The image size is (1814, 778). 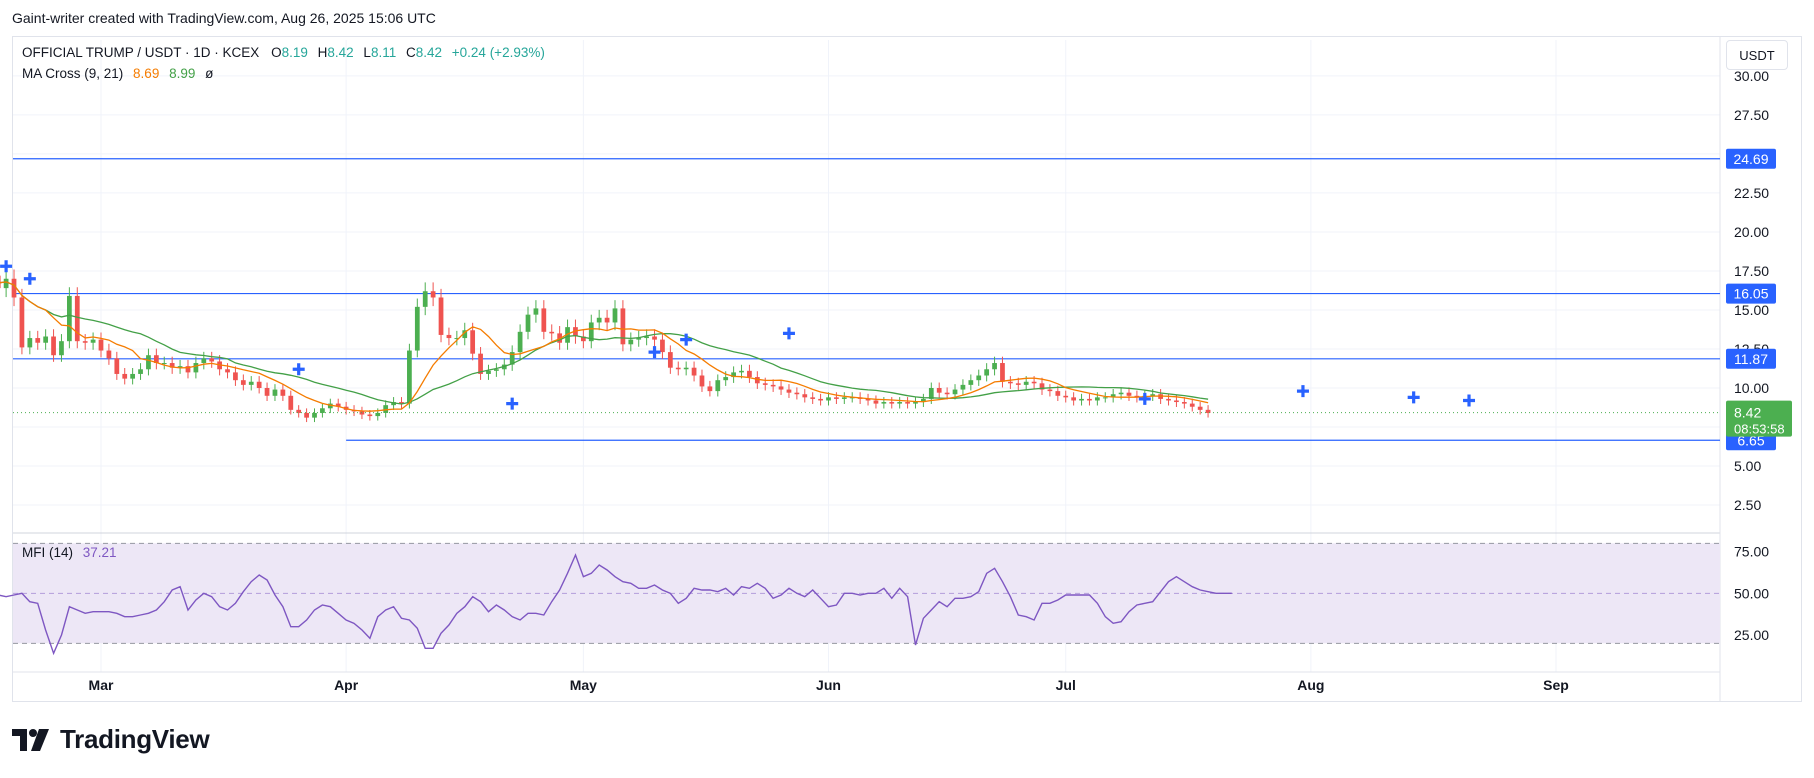 I want to click on x-tick-label: Jun, so click(x=828, y=685).